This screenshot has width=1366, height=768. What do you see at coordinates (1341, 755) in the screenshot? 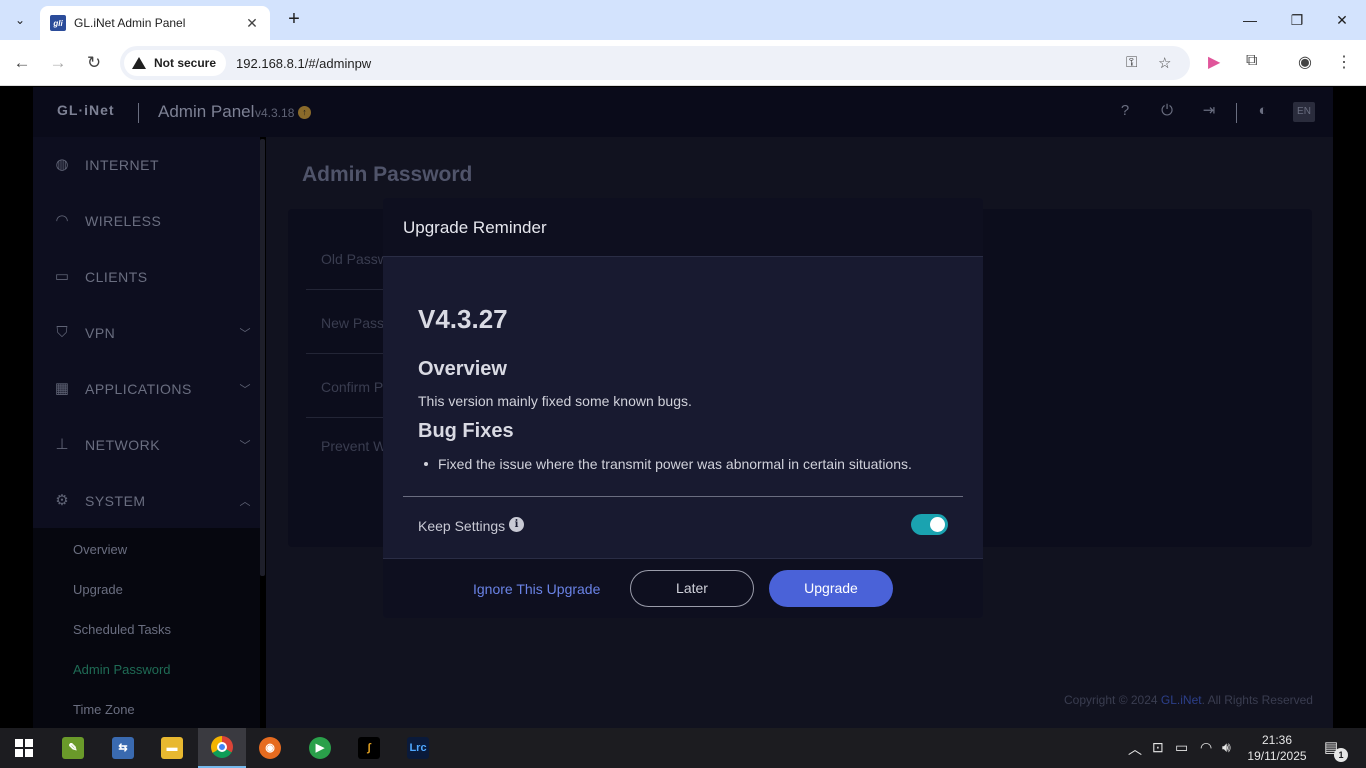
I see `notification-count-badge: 1` at bounding box center [1341, 755].